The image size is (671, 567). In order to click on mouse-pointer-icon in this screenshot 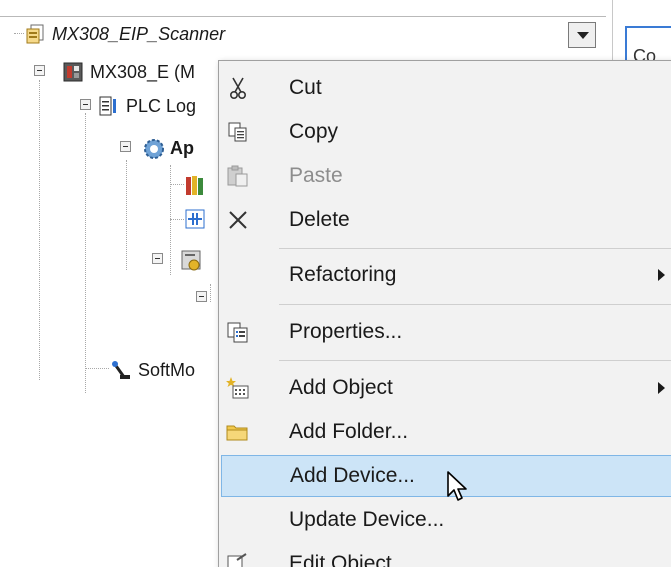, I will do `click(459, 488)`.